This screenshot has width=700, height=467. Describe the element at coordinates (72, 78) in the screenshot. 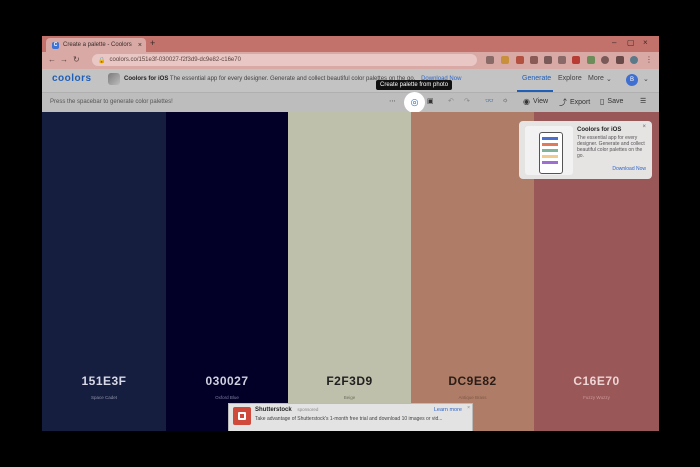

I see `coolors-logo: coolors` at that location.